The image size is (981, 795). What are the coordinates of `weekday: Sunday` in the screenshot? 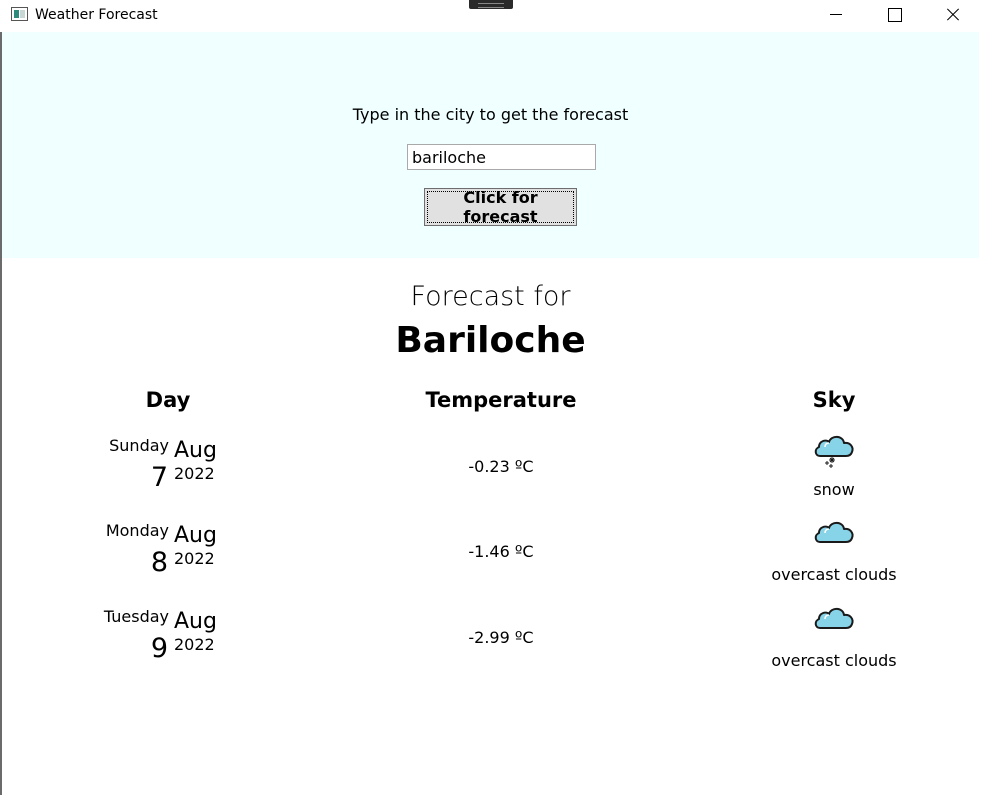 It's located at (139, 445).